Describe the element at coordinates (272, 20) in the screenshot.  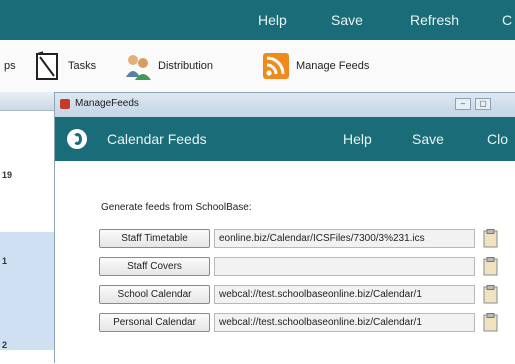
I see `menu-help: Help` at that location.